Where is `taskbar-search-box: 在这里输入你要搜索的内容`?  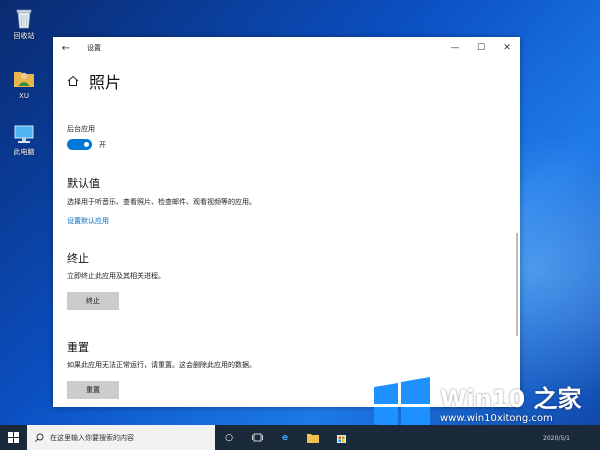
taskbar-search-box: 在这里输入你要搜索的内容 is located at coordinates (121, 437).